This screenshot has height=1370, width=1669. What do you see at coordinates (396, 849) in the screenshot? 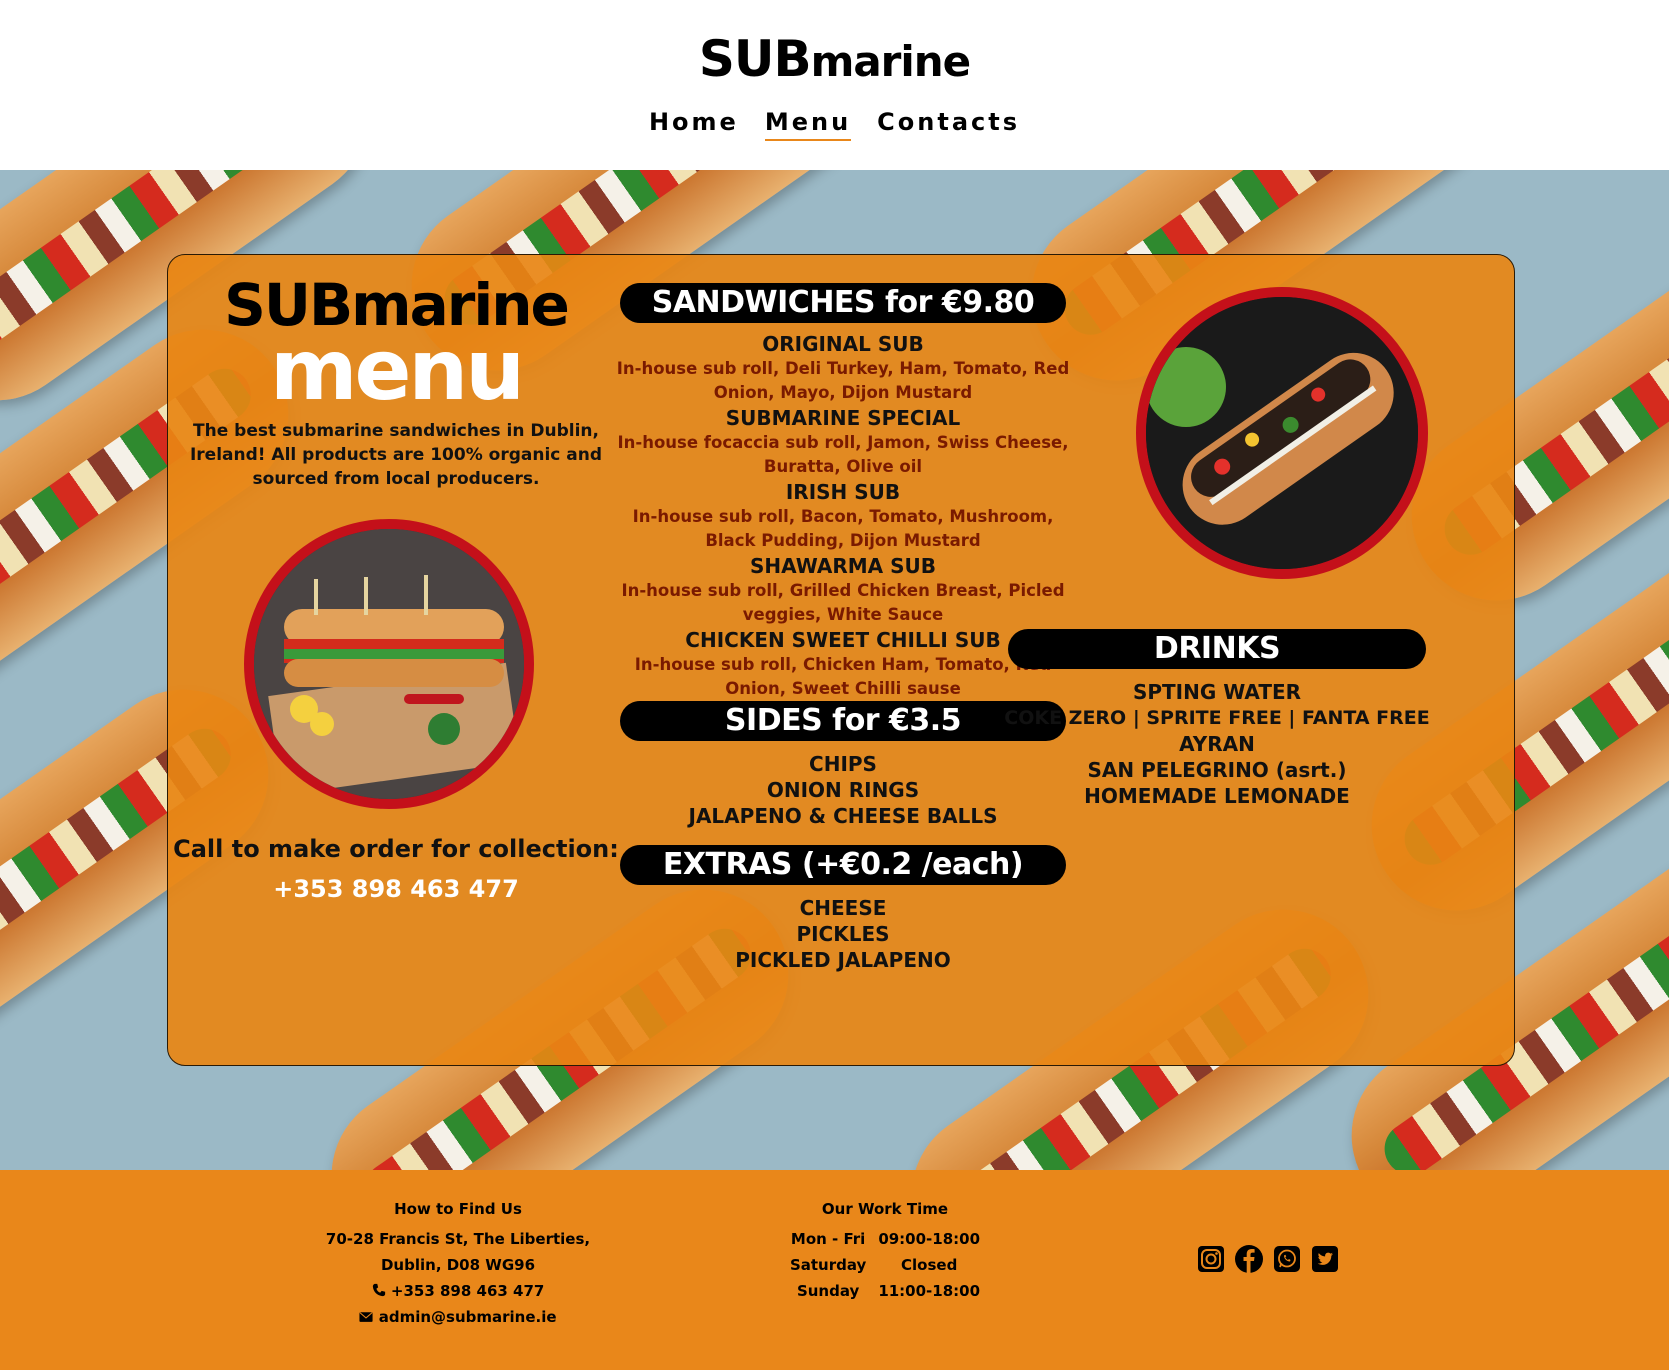
I see `order-call-label: Call to make order for collection:` at bounding box center [396, 849].